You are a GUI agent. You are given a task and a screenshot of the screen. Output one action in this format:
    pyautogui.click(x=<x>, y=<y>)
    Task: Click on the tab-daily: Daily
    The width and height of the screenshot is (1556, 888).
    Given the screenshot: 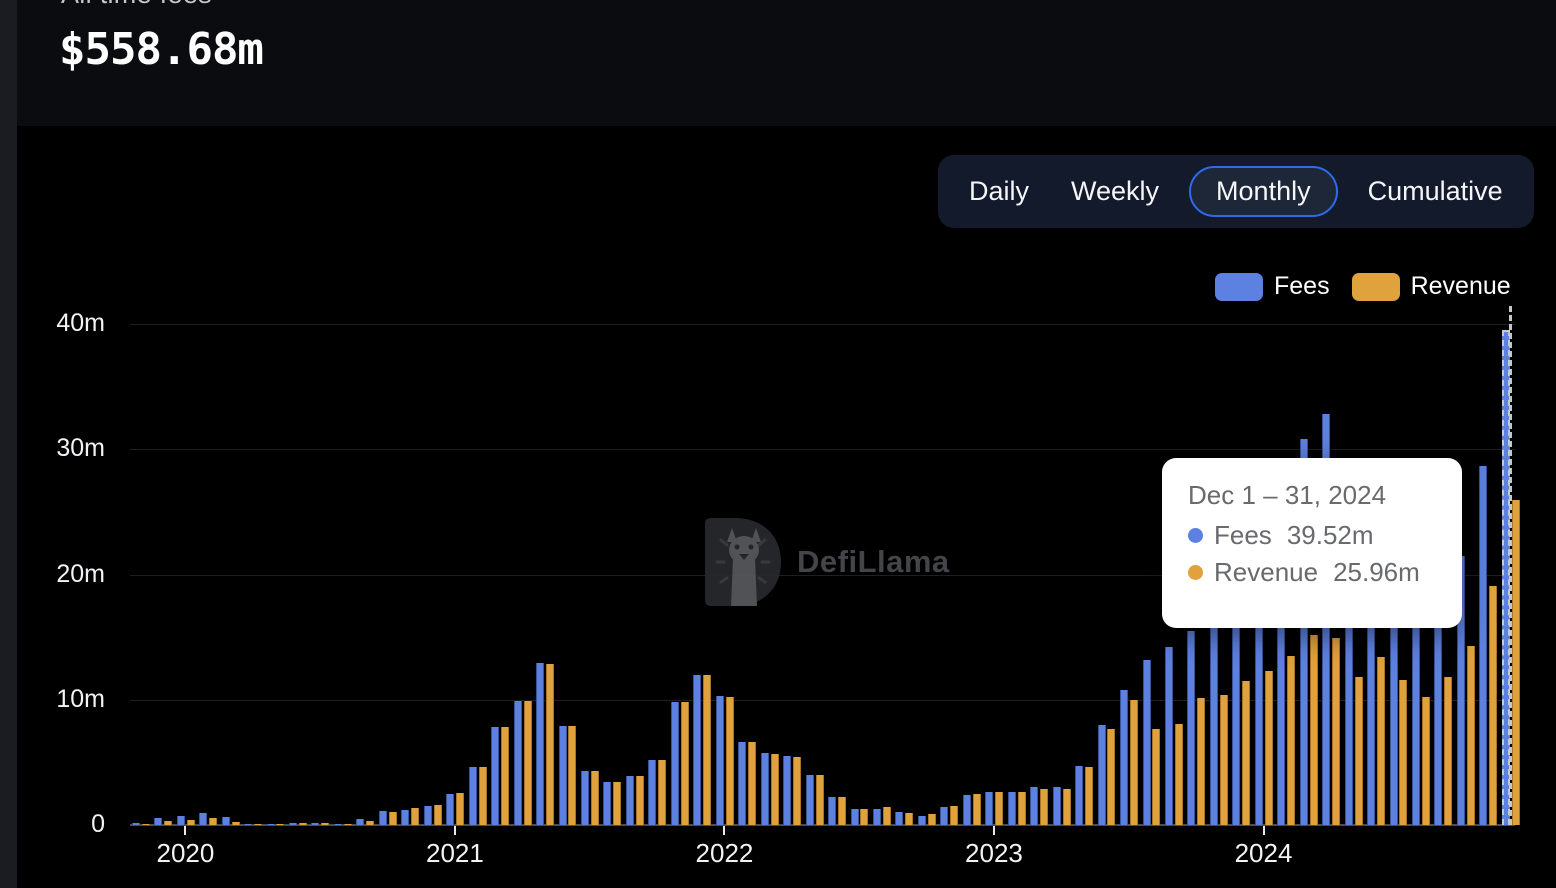 What is the action you would take?
    pyautogui.click(x=999, y=191)
    